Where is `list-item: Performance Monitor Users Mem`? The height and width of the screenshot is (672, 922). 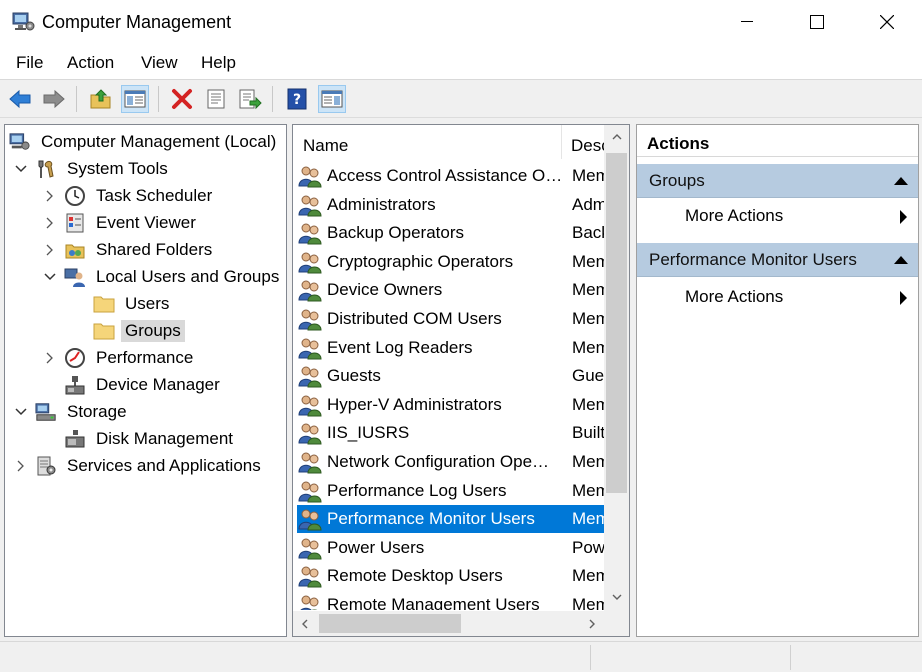
list-item: Performance Monitor Users Mem is located at coordinates (450, 519).